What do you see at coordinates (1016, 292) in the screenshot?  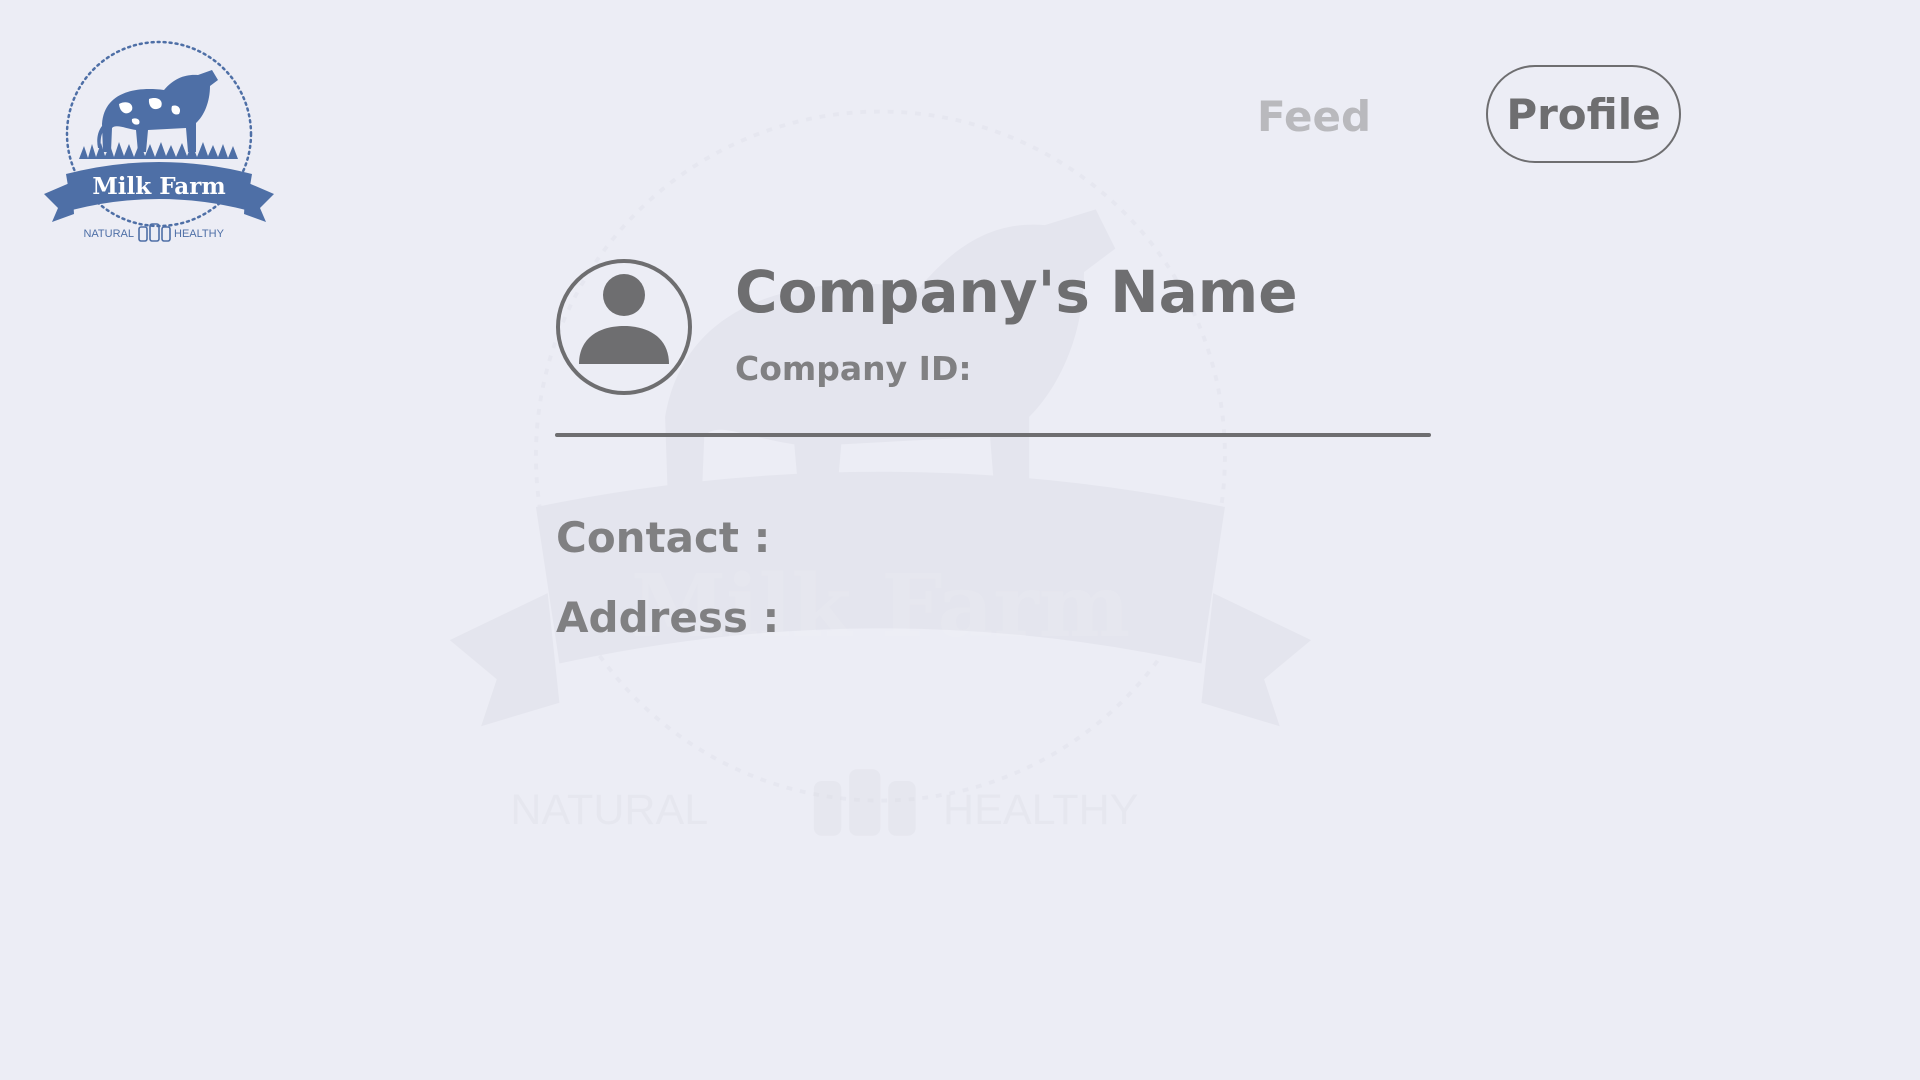 I see `company-name-heading: Company's Name` at bounding box center [1016, 292].